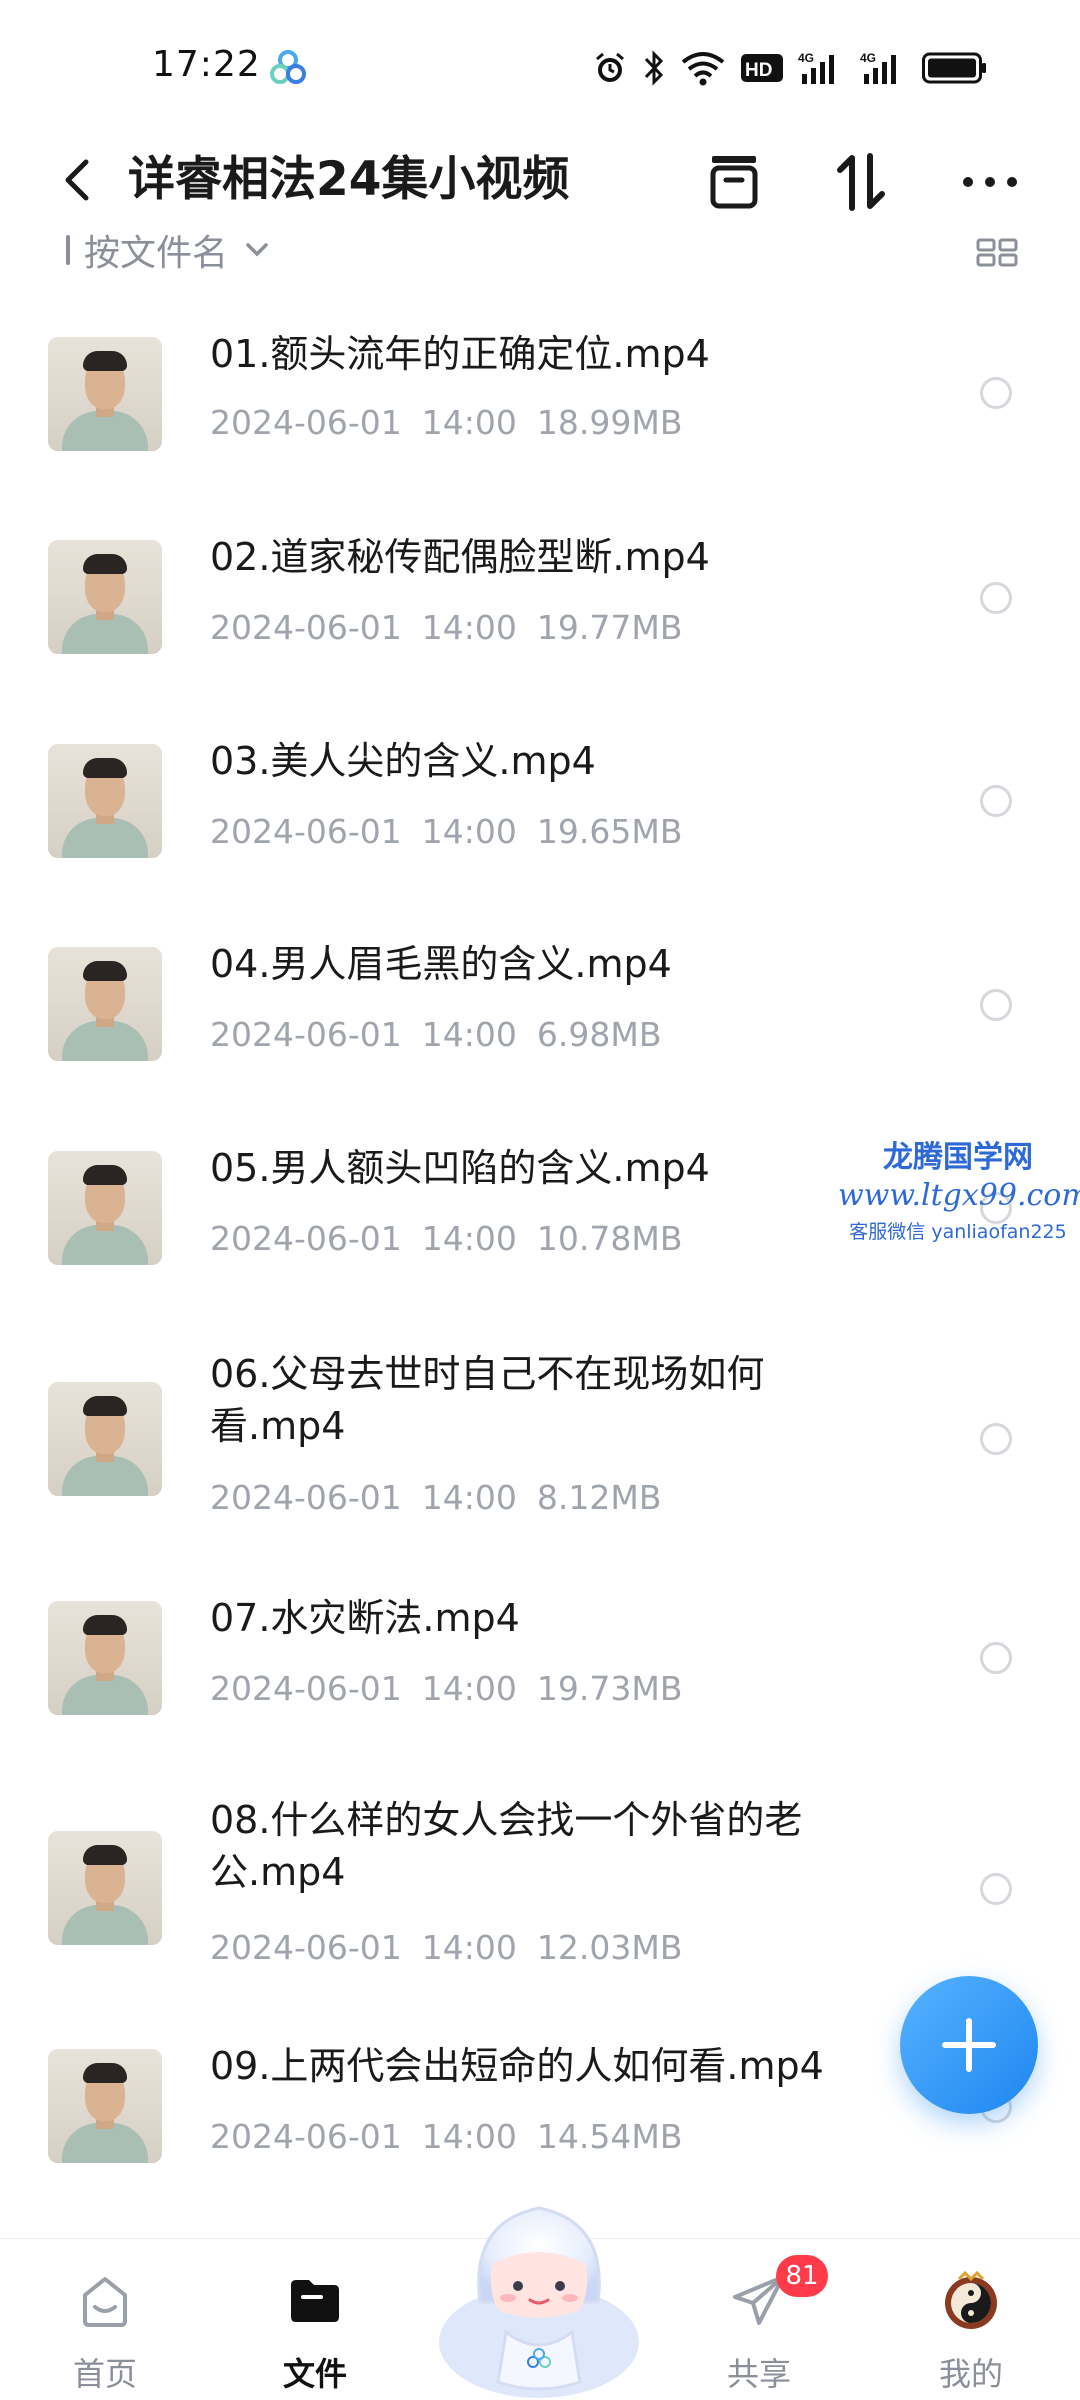  Describe the element at coordinates (315, 2301) in the screenshot. I see `folder-icon` at that location.